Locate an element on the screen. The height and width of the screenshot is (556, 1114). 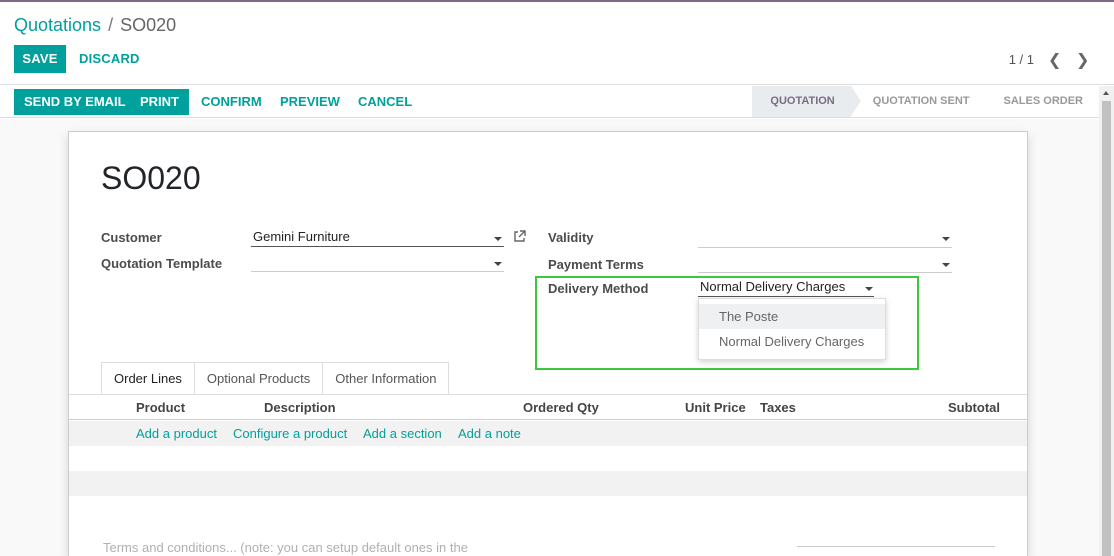
tab-optional-products: Optional Products is located at coordinates (258, 378).